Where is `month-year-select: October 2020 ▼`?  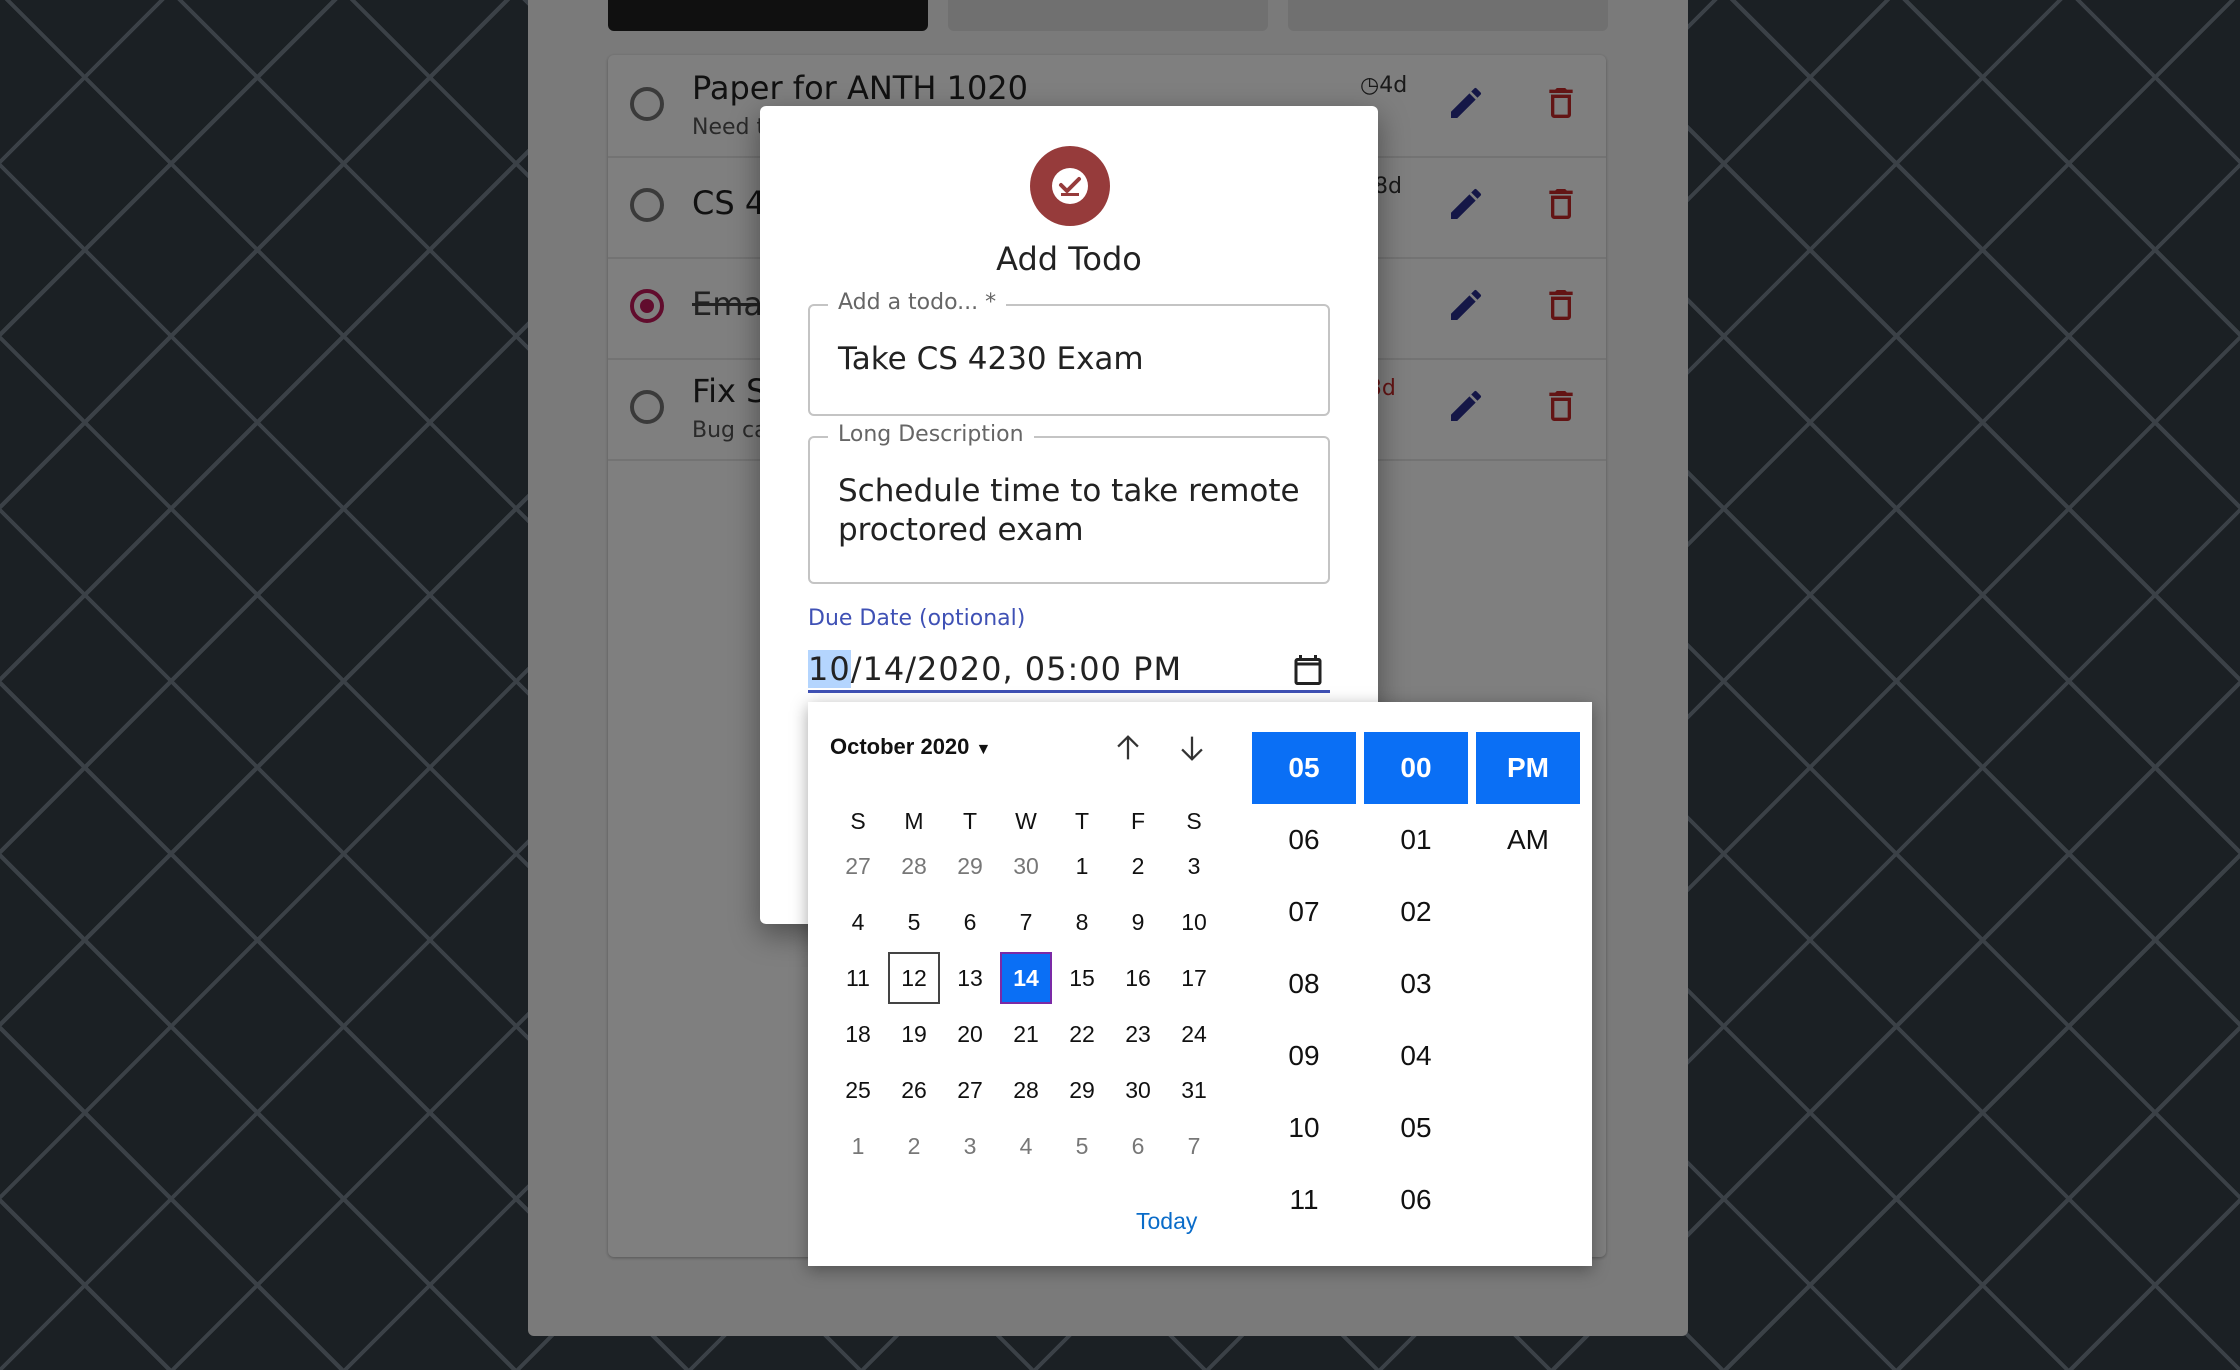 month-year-select: October 2020 ▼ is located at coordinates (910, 747).